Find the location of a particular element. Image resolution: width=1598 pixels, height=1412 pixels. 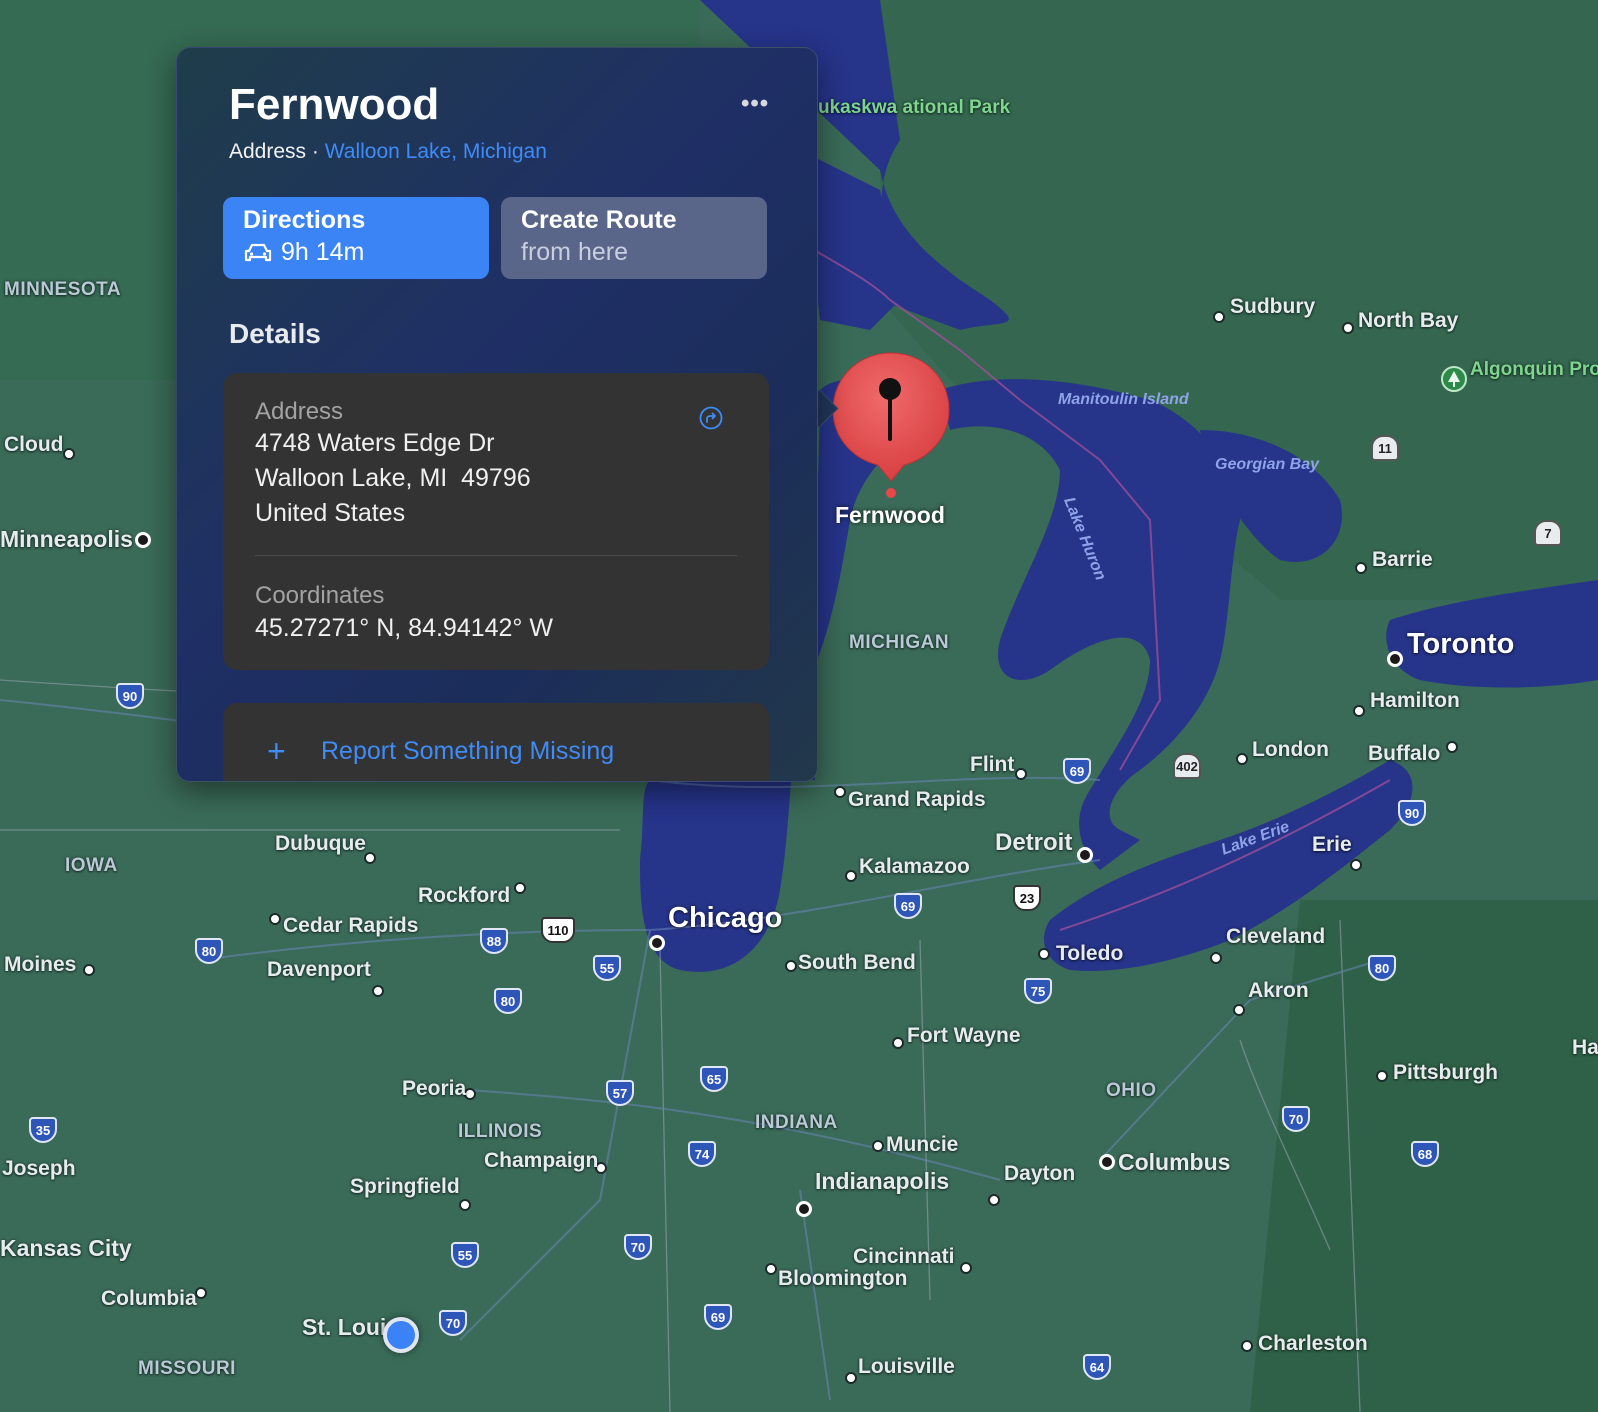

coordinates-value: 45.27271° N, 84.94142° W is located at coordinates (404, 628).